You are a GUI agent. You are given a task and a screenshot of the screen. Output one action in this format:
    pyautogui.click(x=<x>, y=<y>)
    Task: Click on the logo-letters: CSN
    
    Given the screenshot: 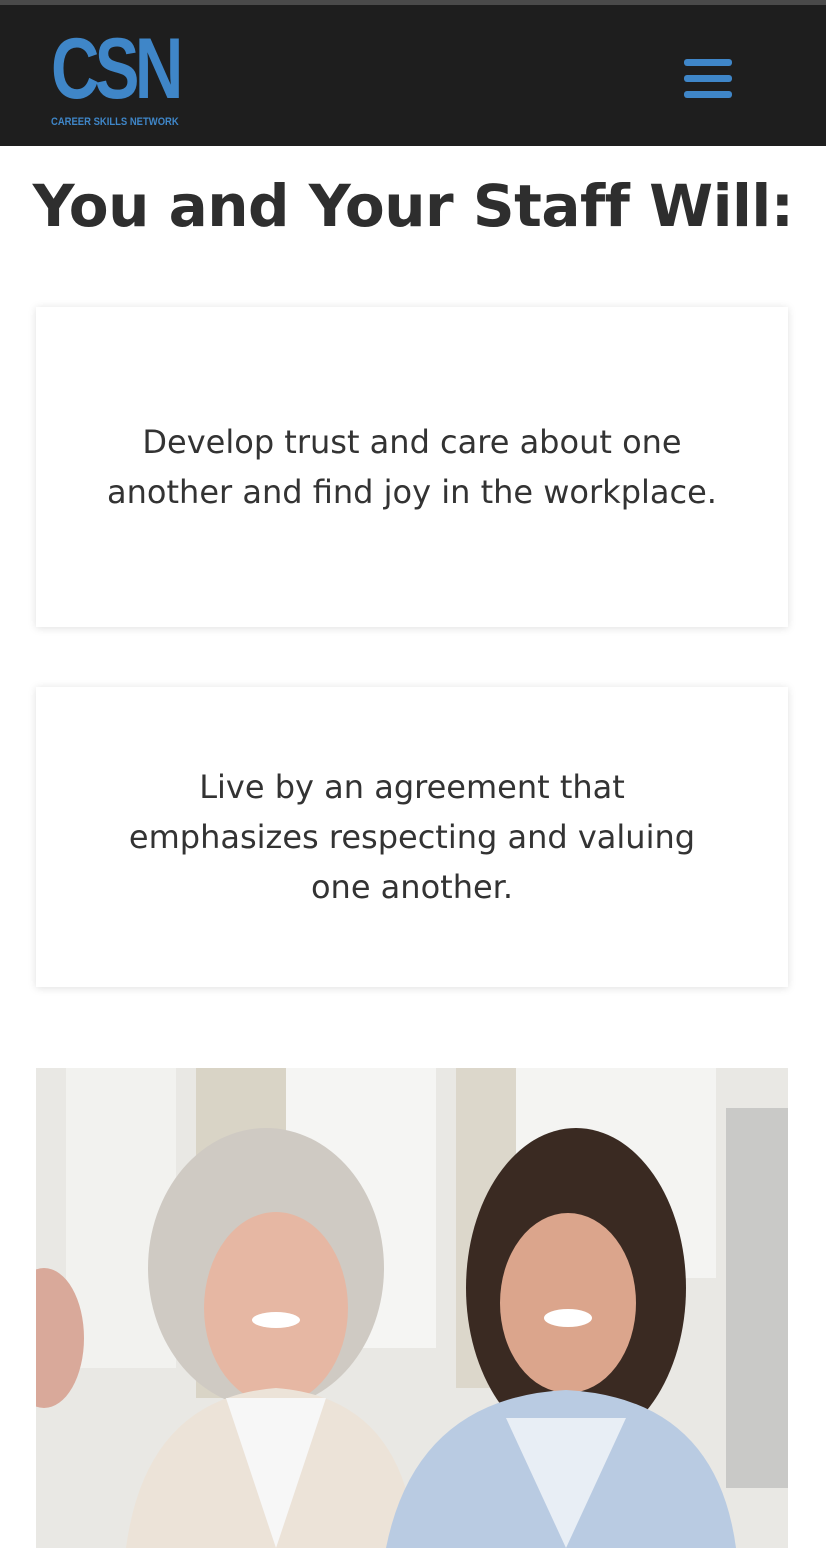 What is the action you would take?
    pyautogui.click(x=117, y=69)
    